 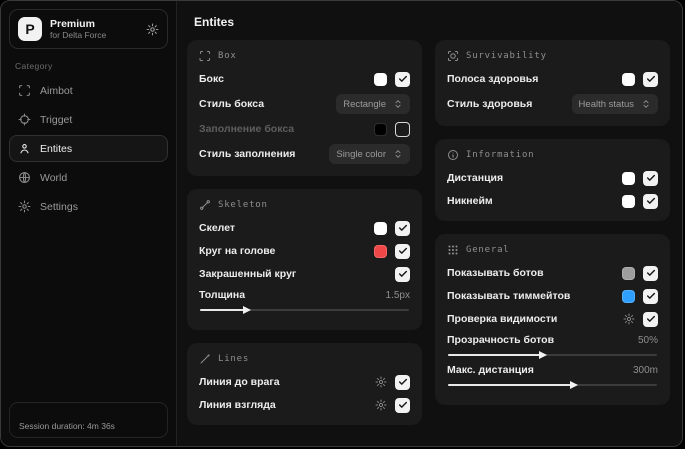 What do you see at coordinates (248, 274) in the screenshot?
I see `setting-label: Закрашенный круг` at bounding box center [248, 274].